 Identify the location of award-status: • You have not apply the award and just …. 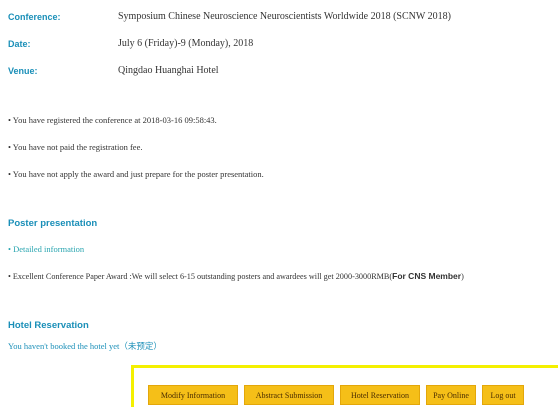
(136, 174).